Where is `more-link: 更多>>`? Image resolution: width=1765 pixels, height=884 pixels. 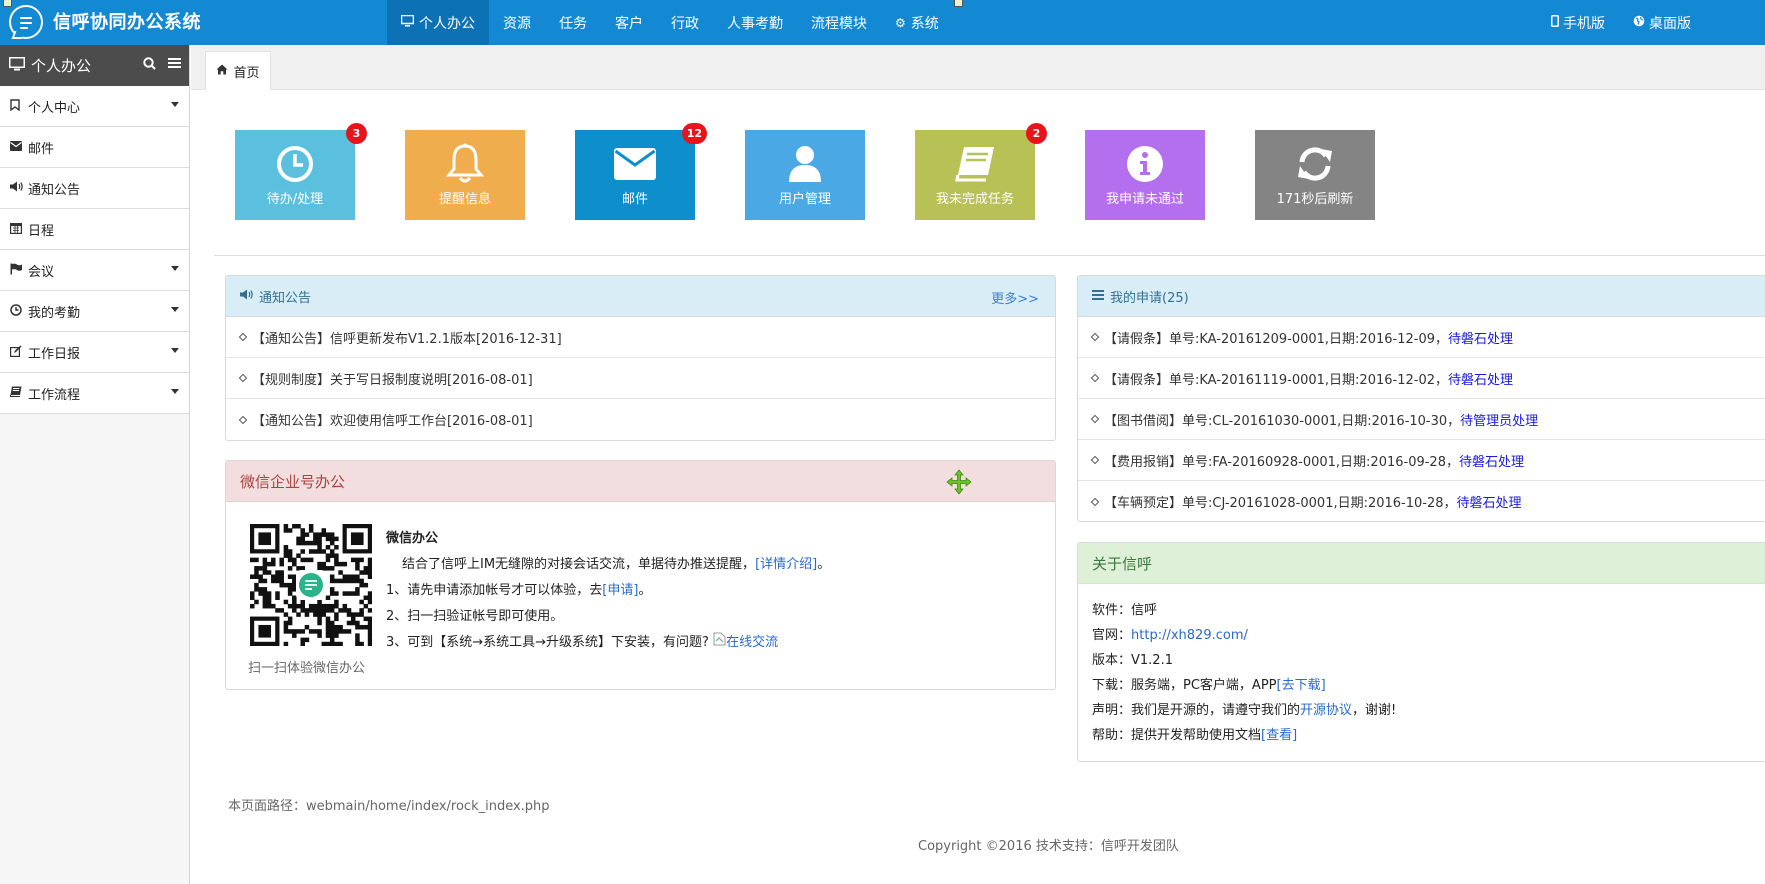 more-link: 更多>> is located at coordinates (1015, 297).